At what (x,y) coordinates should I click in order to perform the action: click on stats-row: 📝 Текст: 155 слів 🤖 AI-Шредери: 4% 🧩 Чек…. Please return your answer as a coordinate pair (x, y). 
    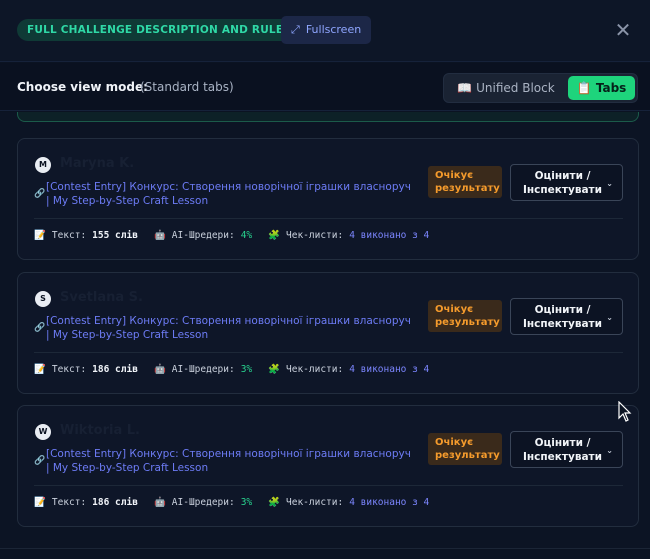
    Looking at the image, I should click on (231, 236).